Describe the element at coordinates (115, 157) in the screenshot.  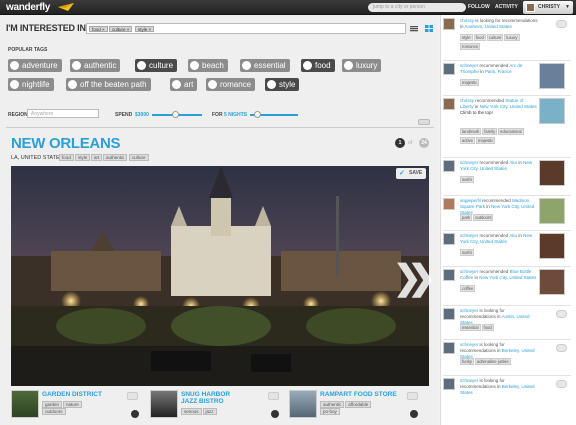
I see `destination-tag: authentic` at that location.